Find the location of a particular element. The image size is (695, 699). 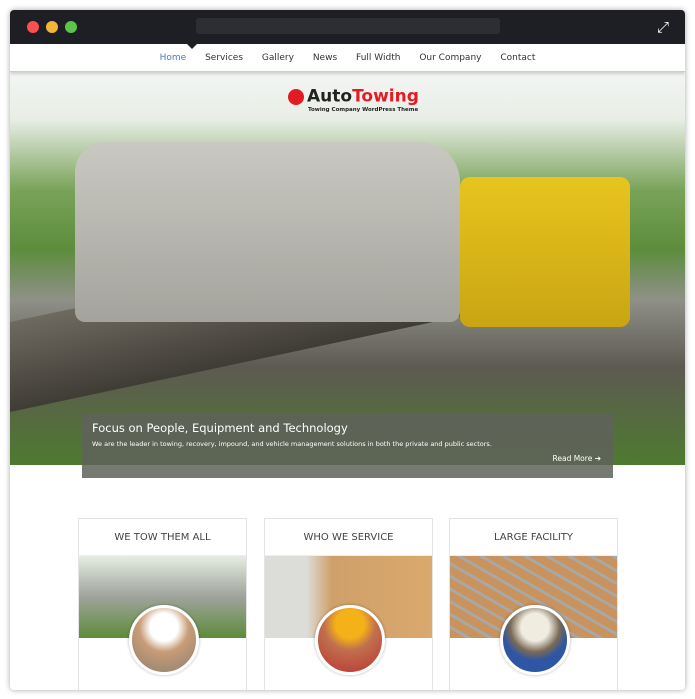

nav-full-width: Full Width is located at coordinates (378, 58).